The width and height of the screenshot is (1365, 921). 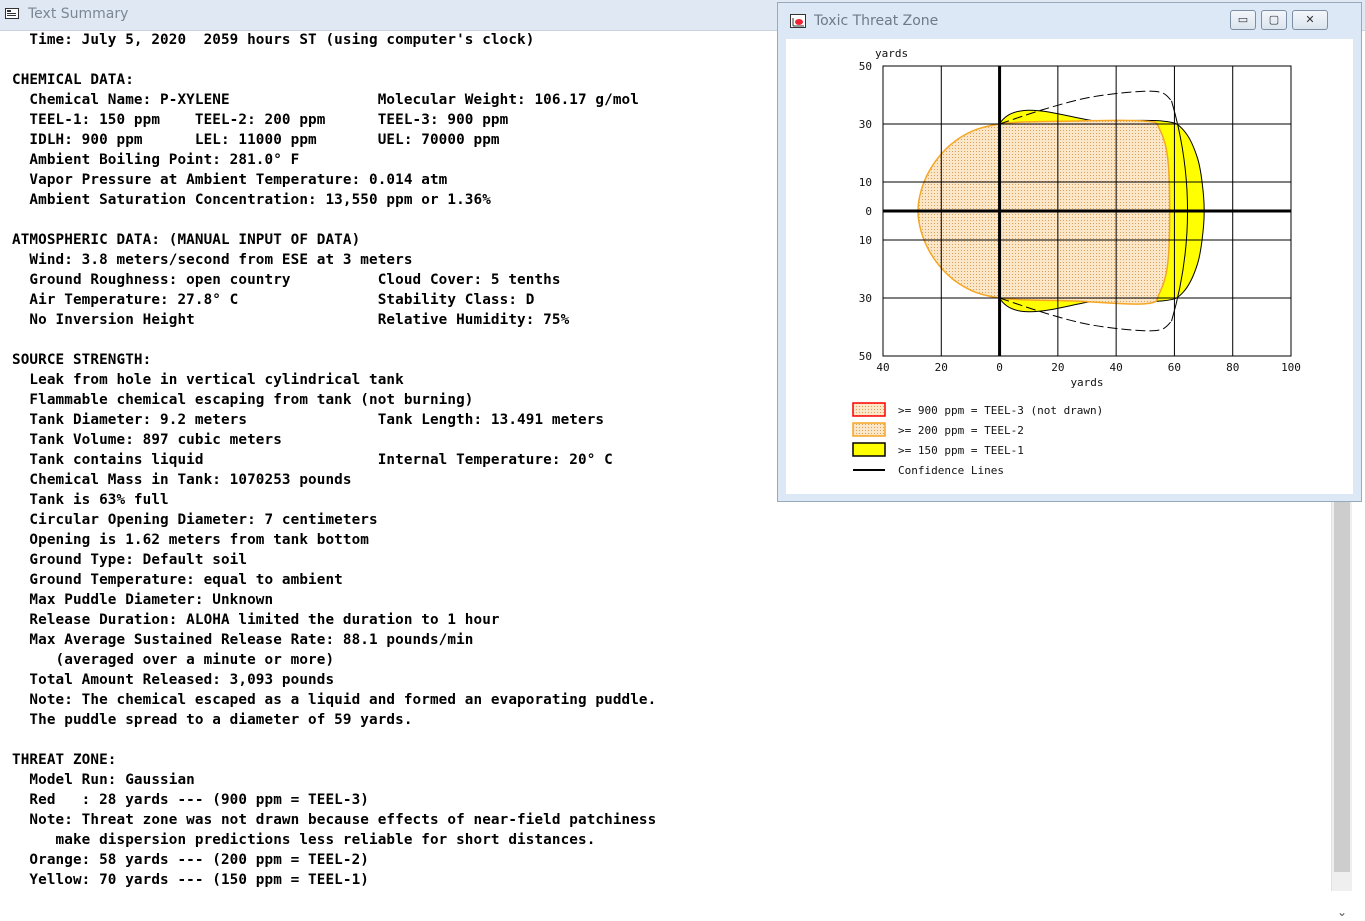 I want to click on legend-label: >= 200 ppm = TEEL-2, so click(x=961, y=430).